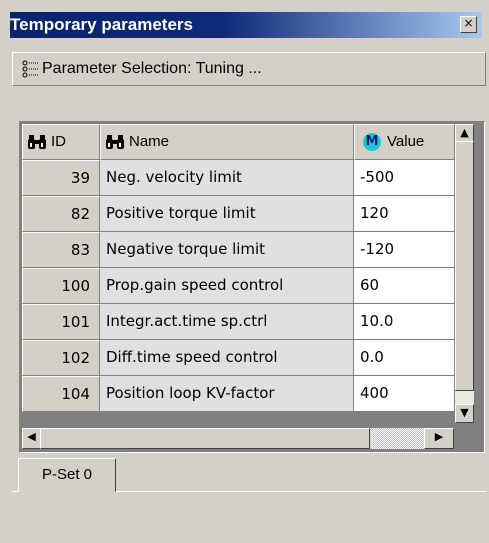  I want to click on column-header-value-label: Value, so click(406, 141).